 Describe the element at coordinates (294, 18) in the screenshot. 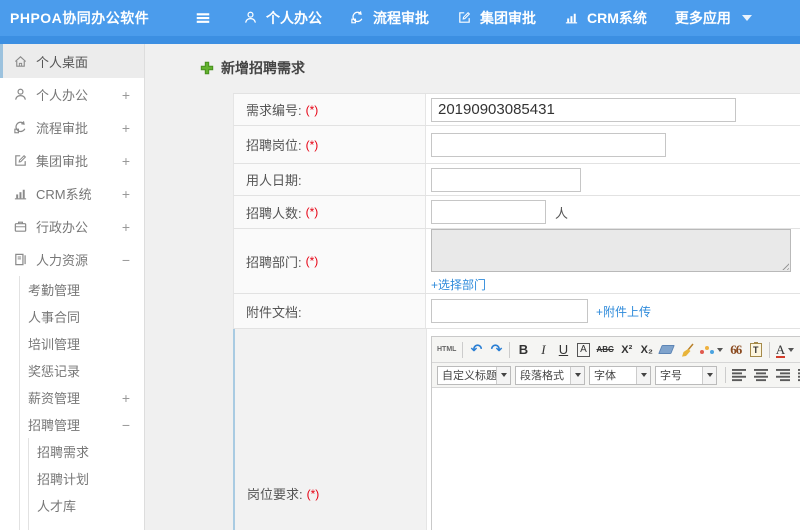

I see `nav-item-label: 个人办公` at that location.